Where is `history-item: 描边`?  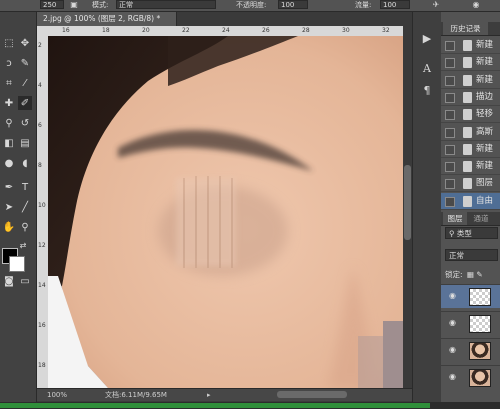
history-item: 描边 is located at coordinates (470, 97).